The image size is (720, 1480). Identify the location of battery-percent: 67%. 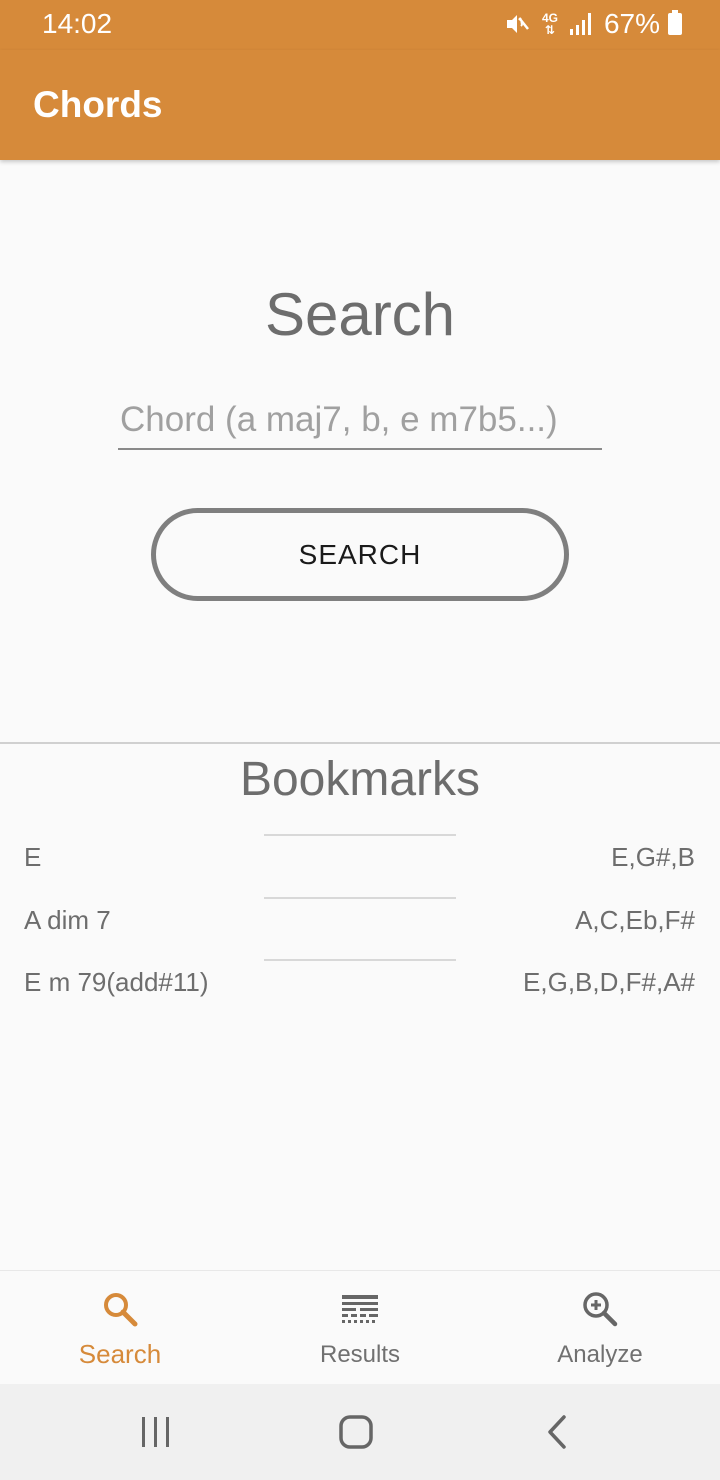
(631, 23).